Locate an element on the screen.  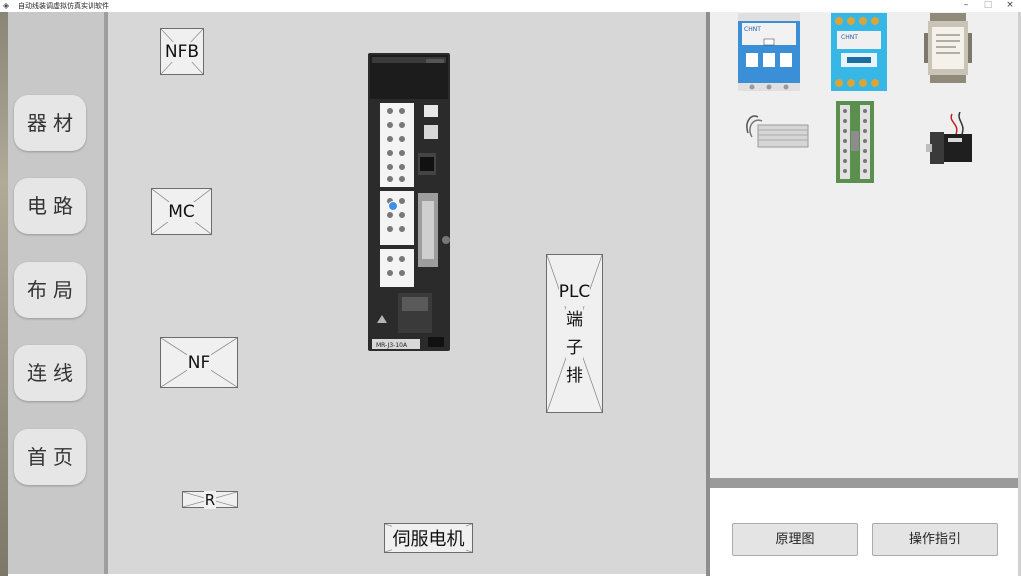
contactor-icon: CHNT is located at coordinates (859, 52).